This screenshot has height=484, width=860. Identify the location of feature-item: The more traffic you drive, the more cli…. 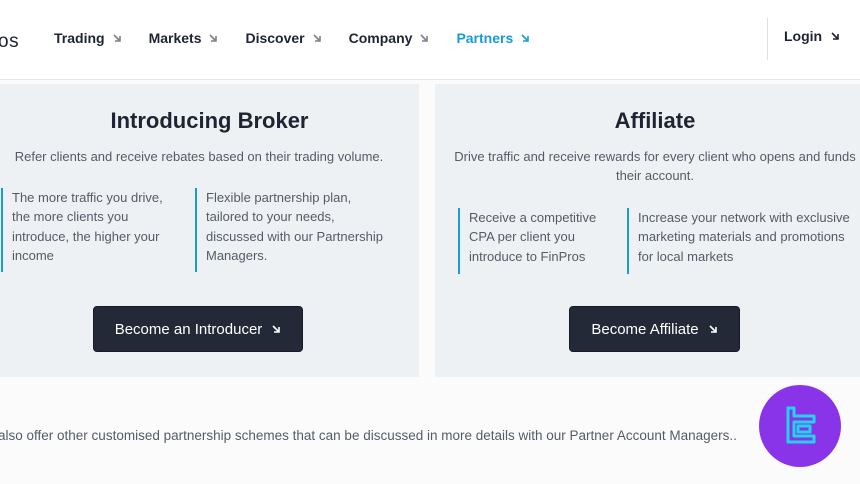
(86, 230).